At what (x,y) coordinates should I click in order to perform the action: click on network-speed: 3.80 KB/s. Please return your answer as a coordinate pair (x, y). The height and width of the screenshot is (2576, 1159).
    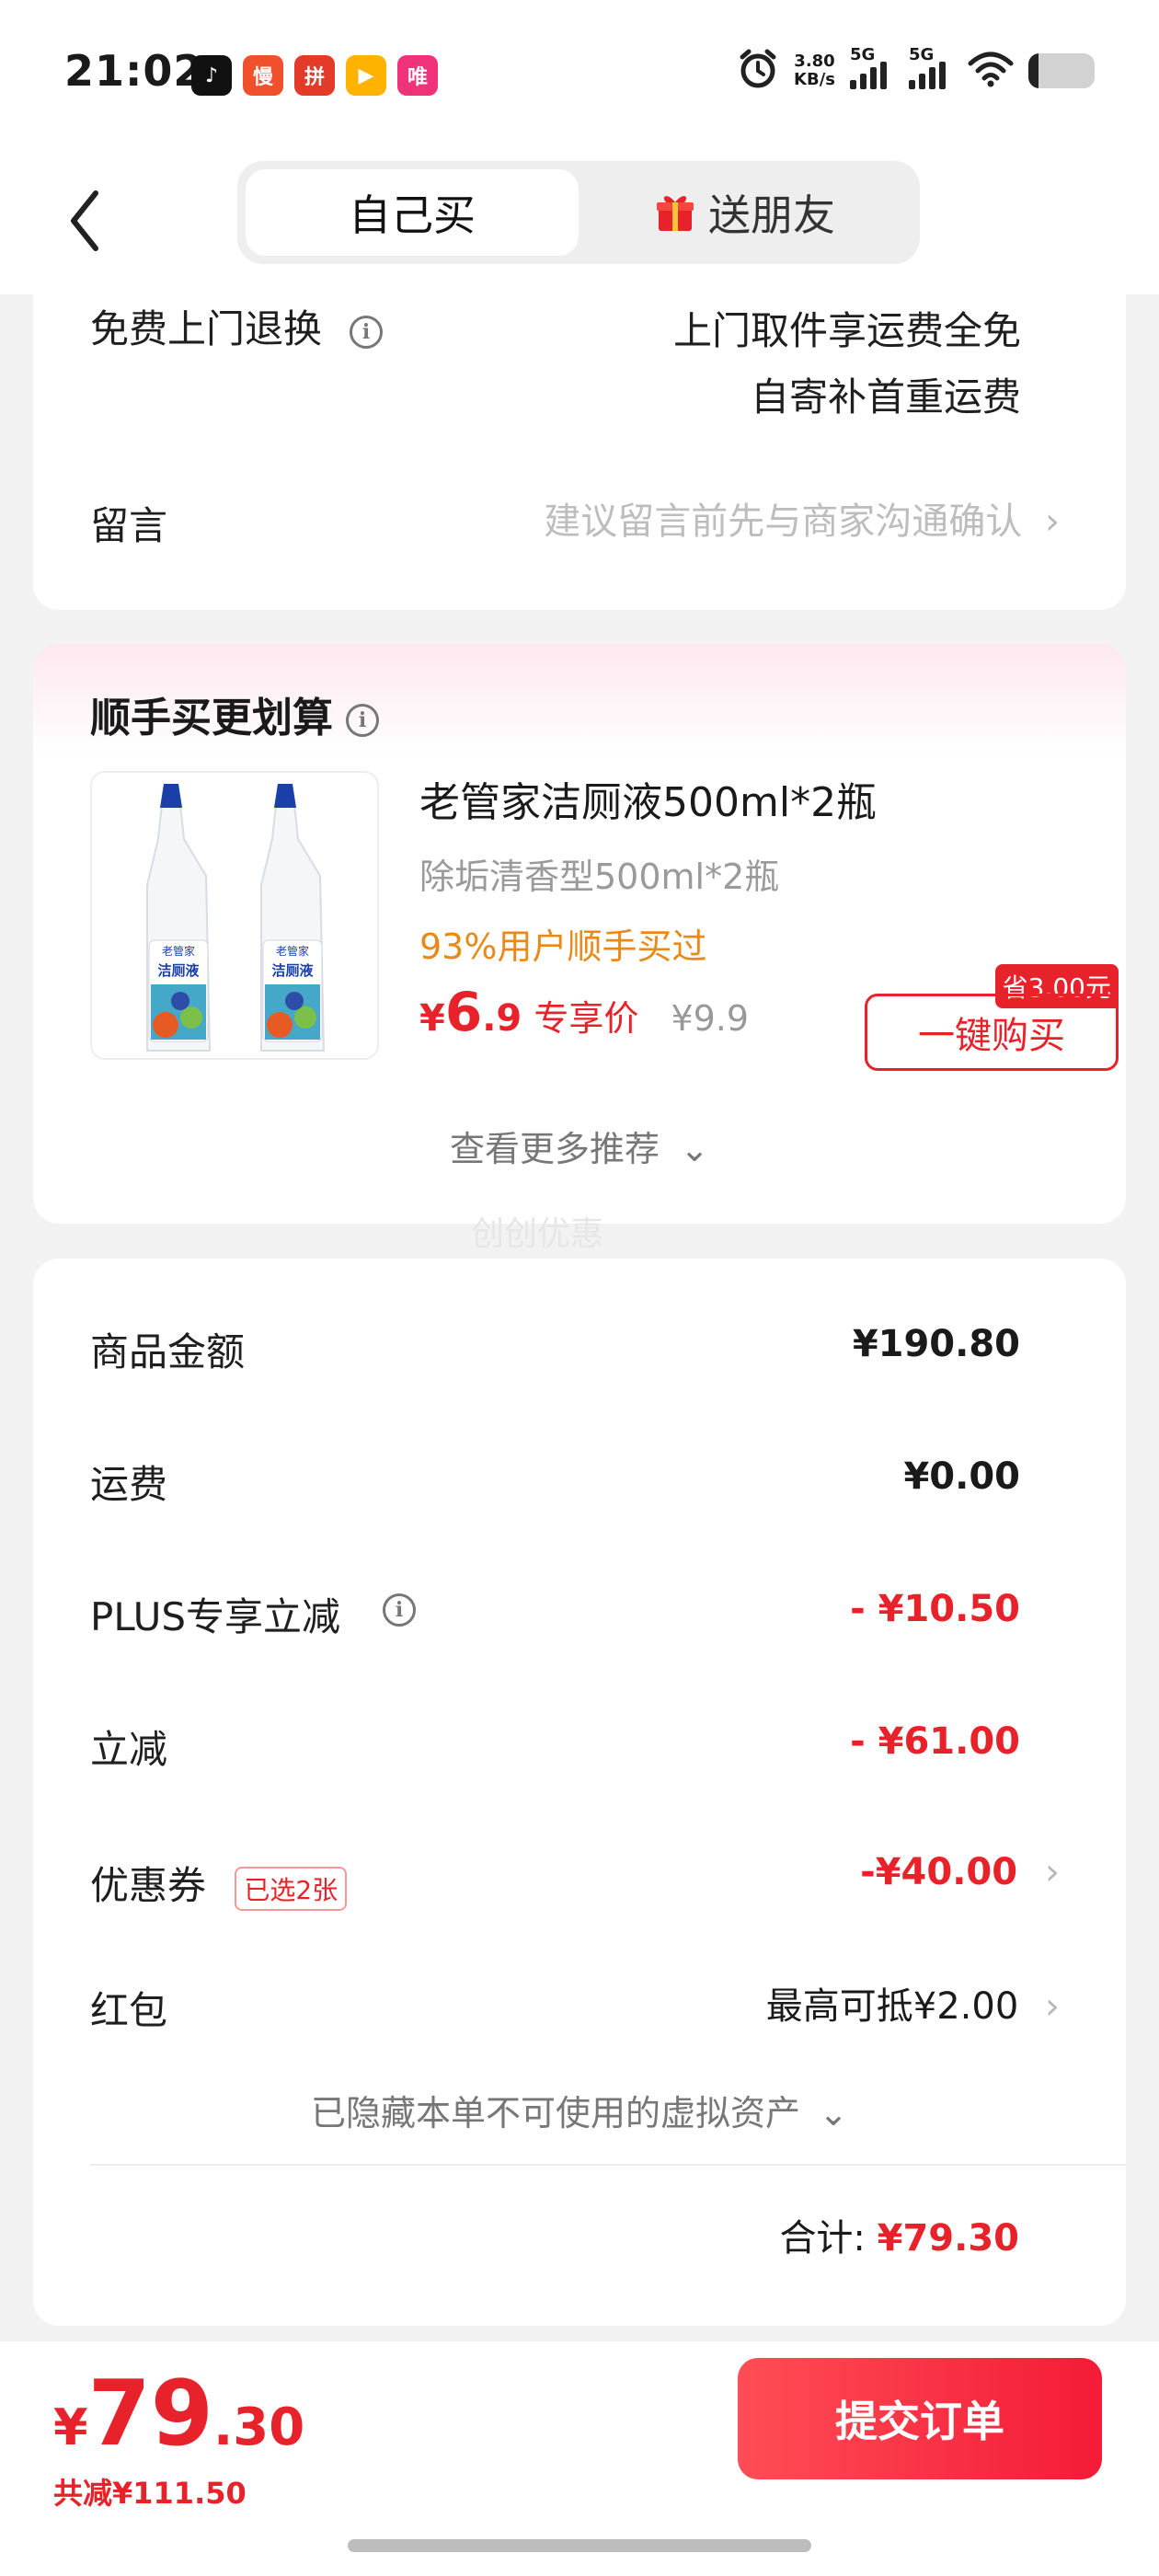
    Looking at the image, I should click on (814, 70).